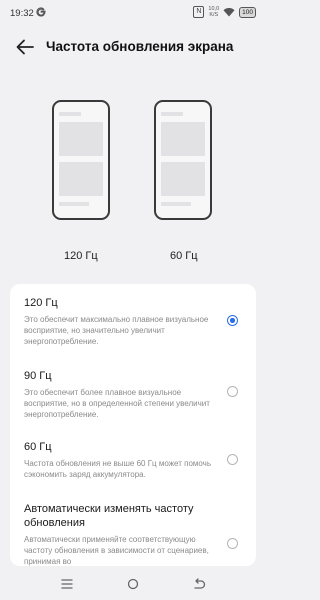 The width and height of the screenshot is (320, 600). I want to click on menu-lines-icon, so click(67, 584).